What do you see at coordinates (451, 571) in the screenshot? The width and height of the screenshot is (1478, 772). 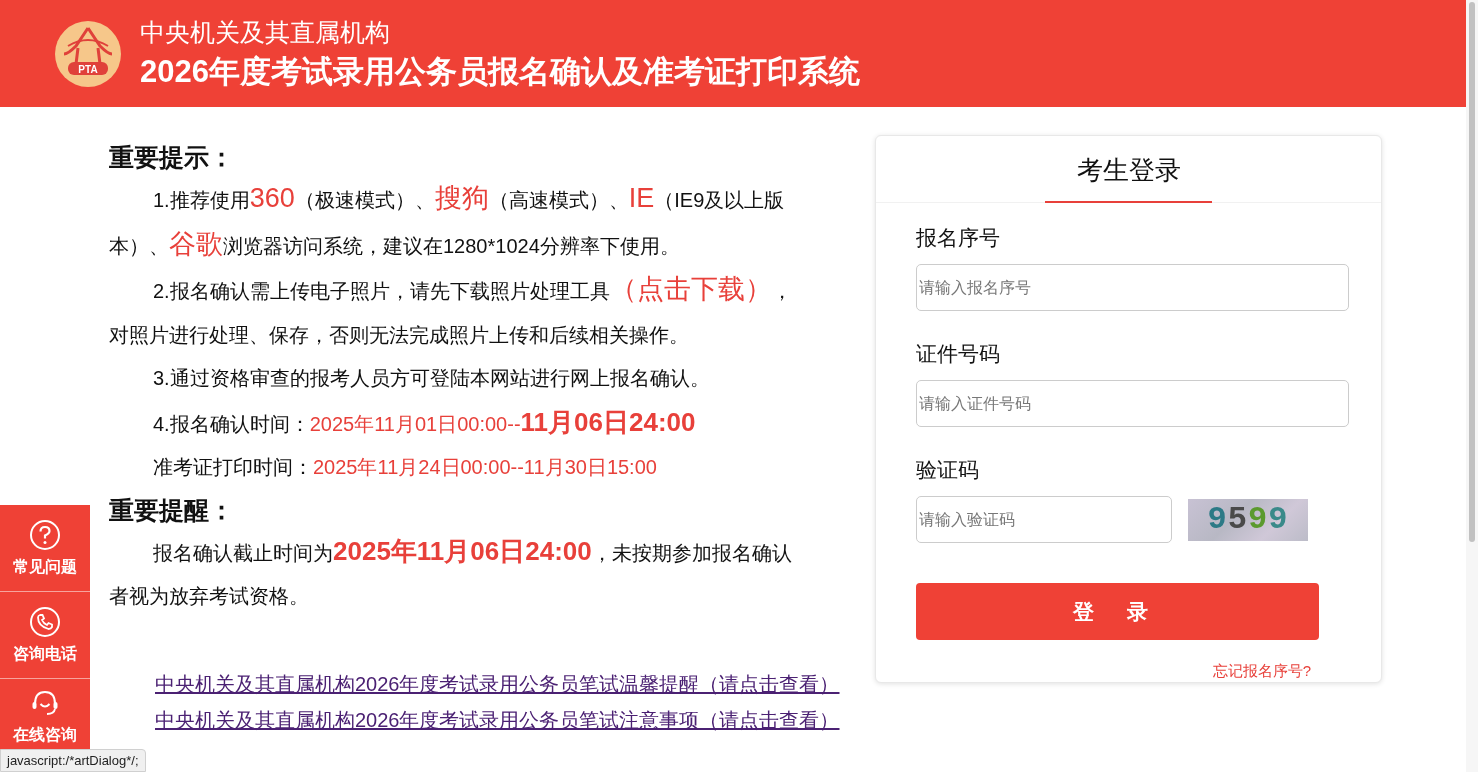 I see `reminder-paragraph: 报名确认截止时间为2025年11月06日24:00，未按期参加报名确认者视为放弃考试资格。` at bounding box center [451, 571].